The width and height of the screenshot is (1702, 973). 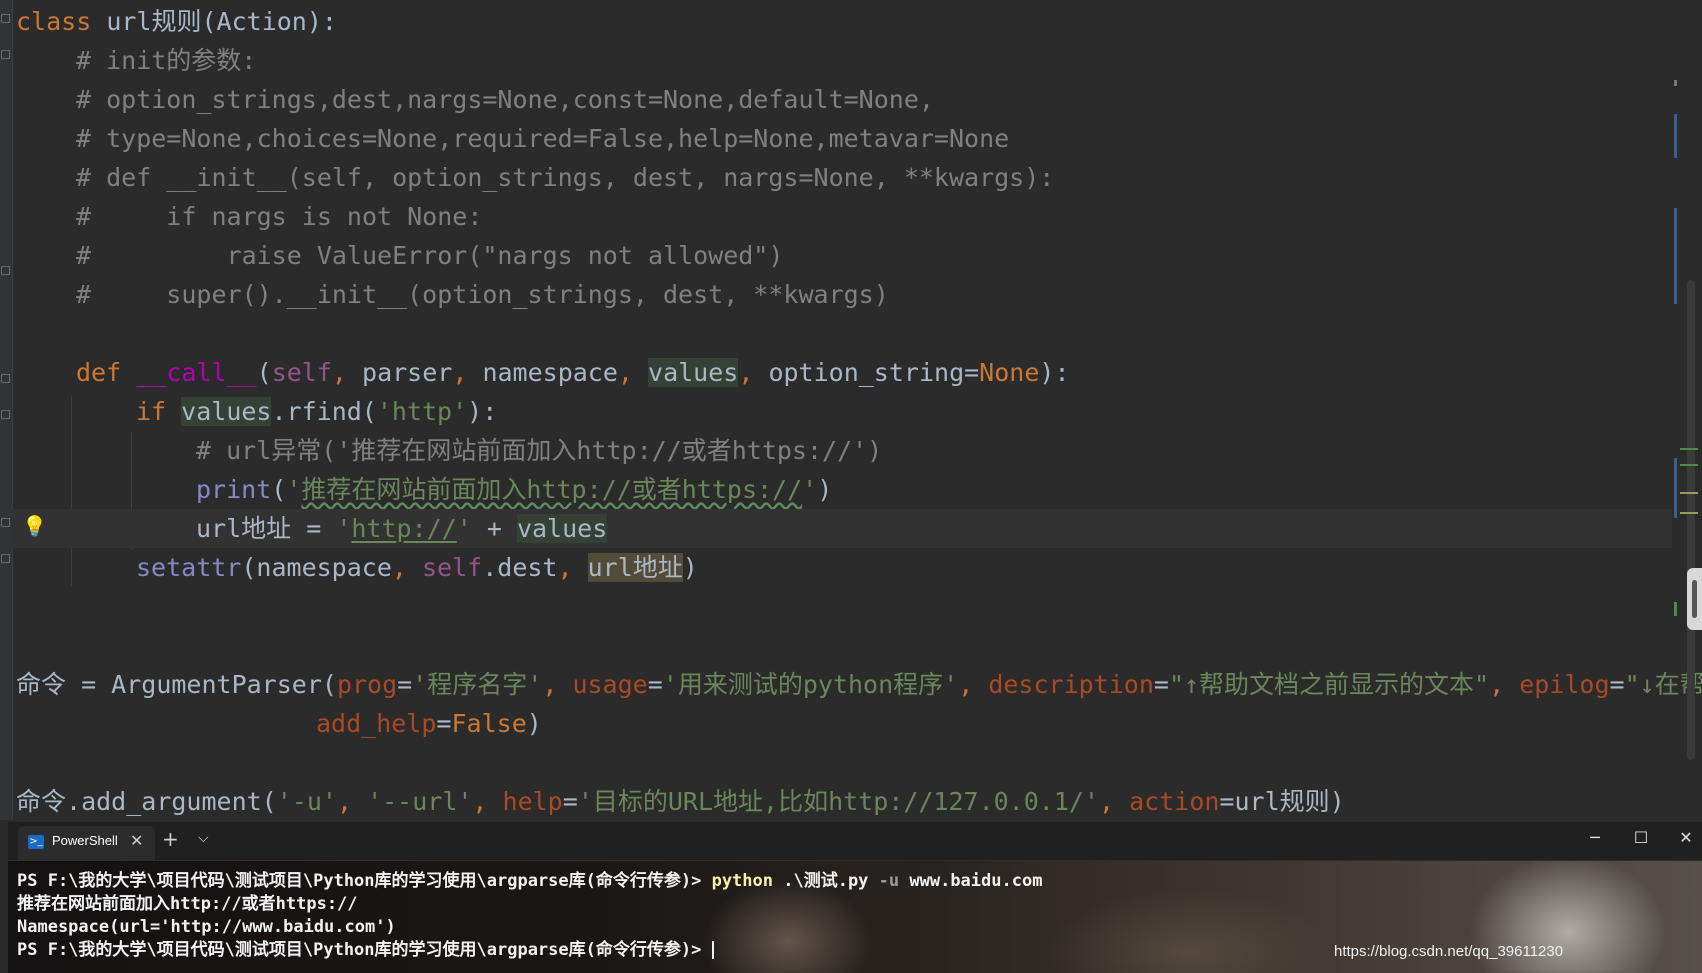 What do you see at coordinates (36, 842) in the screenshot?
I see `powershell-icon: >_` at bounding box center [36, 842].